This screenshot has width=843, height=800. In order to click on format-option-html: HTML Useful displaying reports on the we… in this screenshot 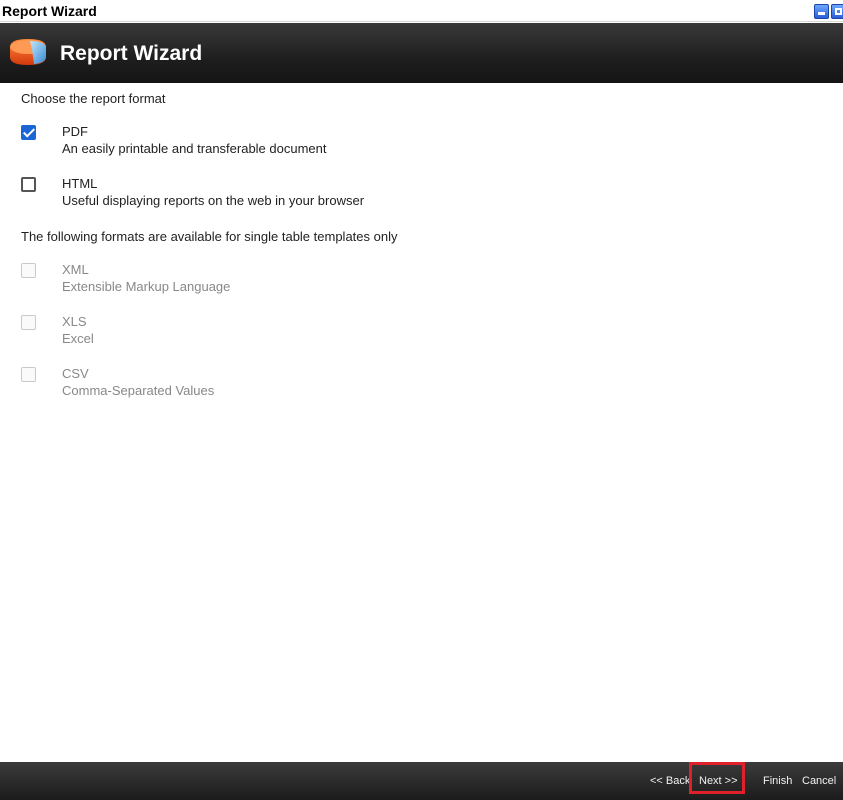, I will do `click(321, 196)`.